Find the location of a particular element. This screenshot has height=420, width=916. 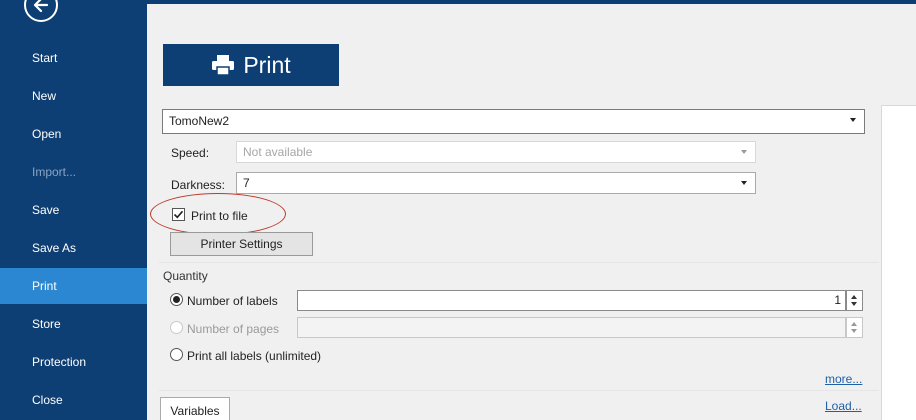

print-button: Print is located at coordinates (251, 65).